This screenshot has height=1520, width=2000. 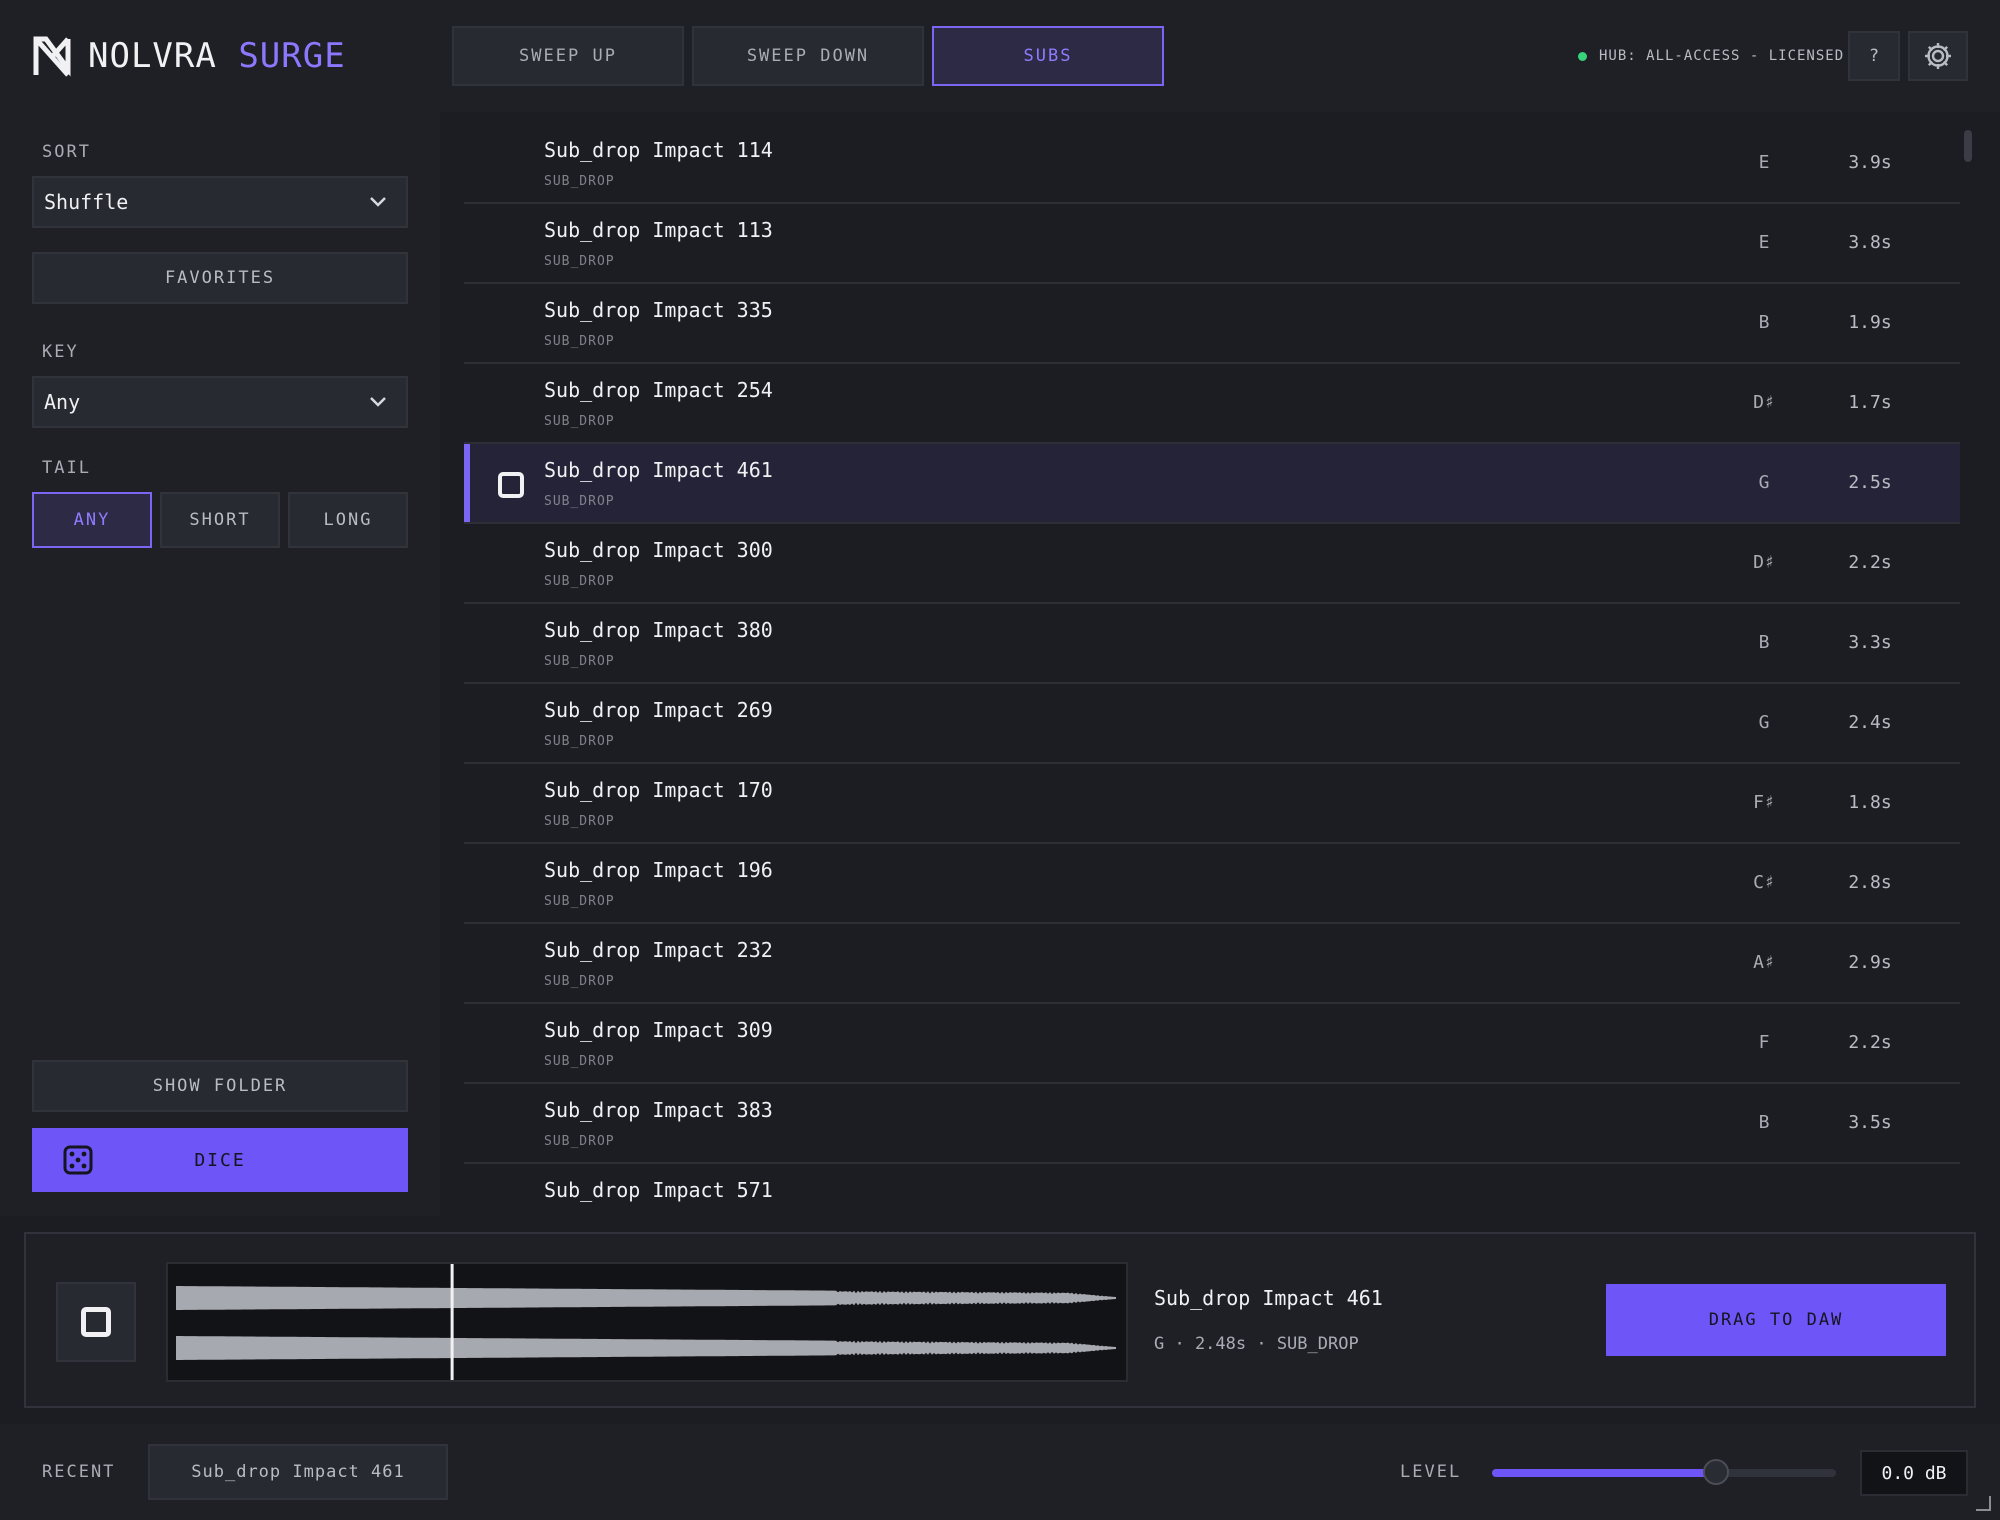 I want to click on sample-name: Sub_drop Impact 383, so click(x=658, y=1110).